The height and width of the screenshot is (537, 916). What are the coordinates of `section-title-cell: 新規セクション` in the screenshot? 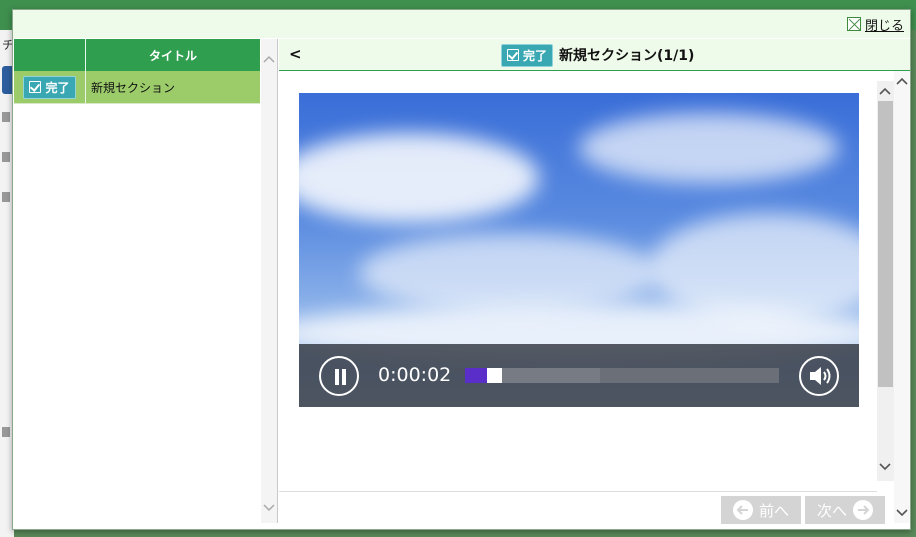 It's located at (133, 87).